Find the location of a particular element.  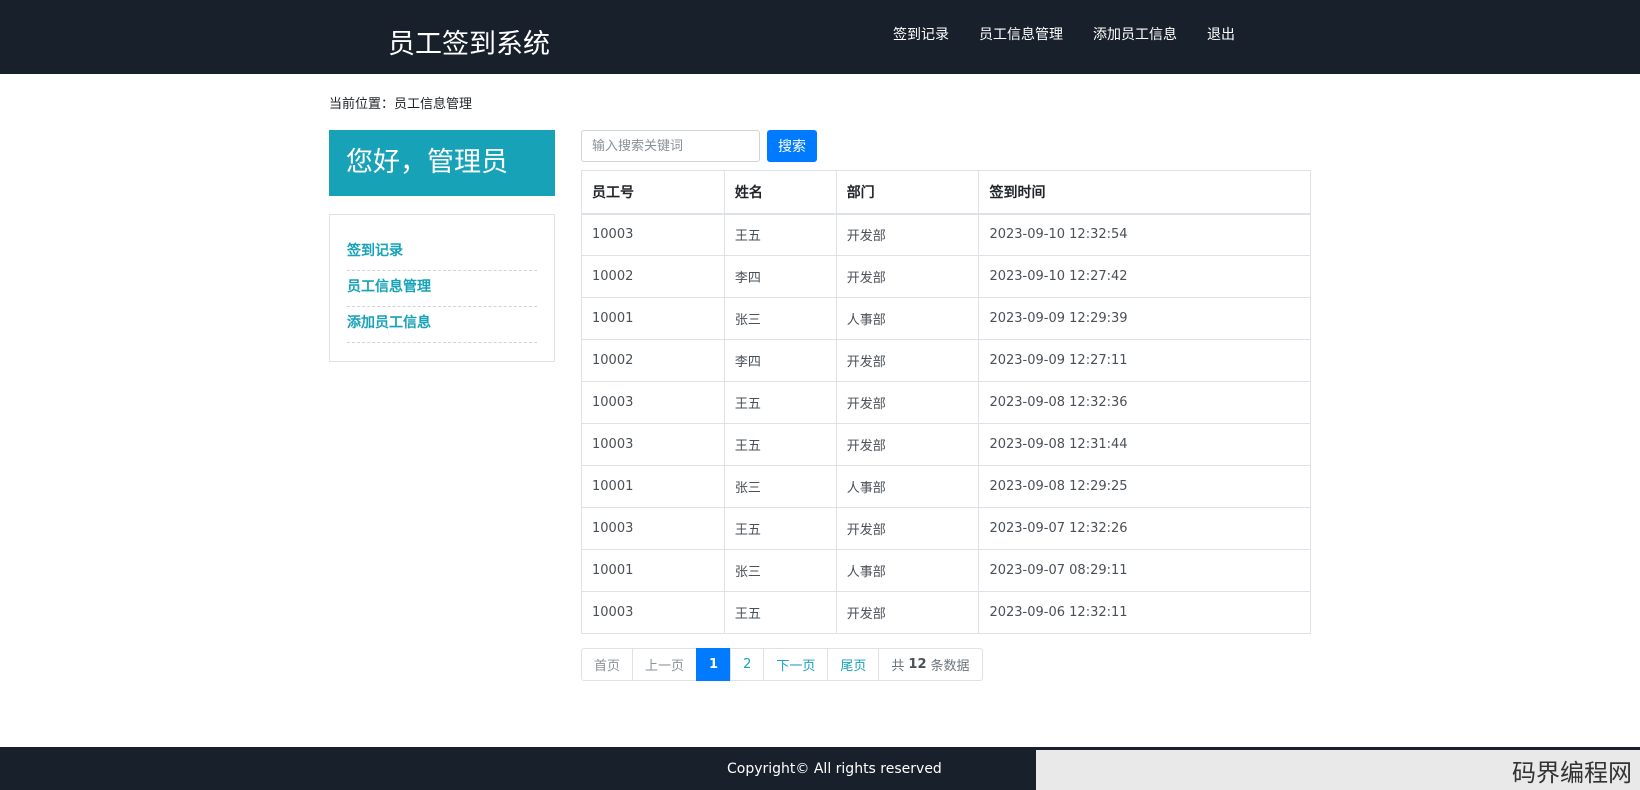

sidebar-item-add-employee: 添加员工信息 is located at coordinates (442, 325).